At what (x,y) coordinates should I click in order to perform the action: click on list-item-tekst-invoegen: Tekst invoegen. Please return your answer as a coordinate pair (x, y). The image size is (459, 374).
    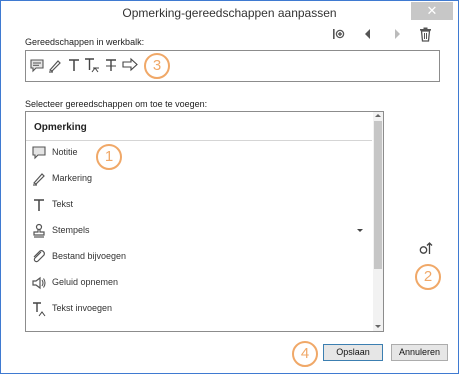
    Looking at the image, I should click on (199, 310).